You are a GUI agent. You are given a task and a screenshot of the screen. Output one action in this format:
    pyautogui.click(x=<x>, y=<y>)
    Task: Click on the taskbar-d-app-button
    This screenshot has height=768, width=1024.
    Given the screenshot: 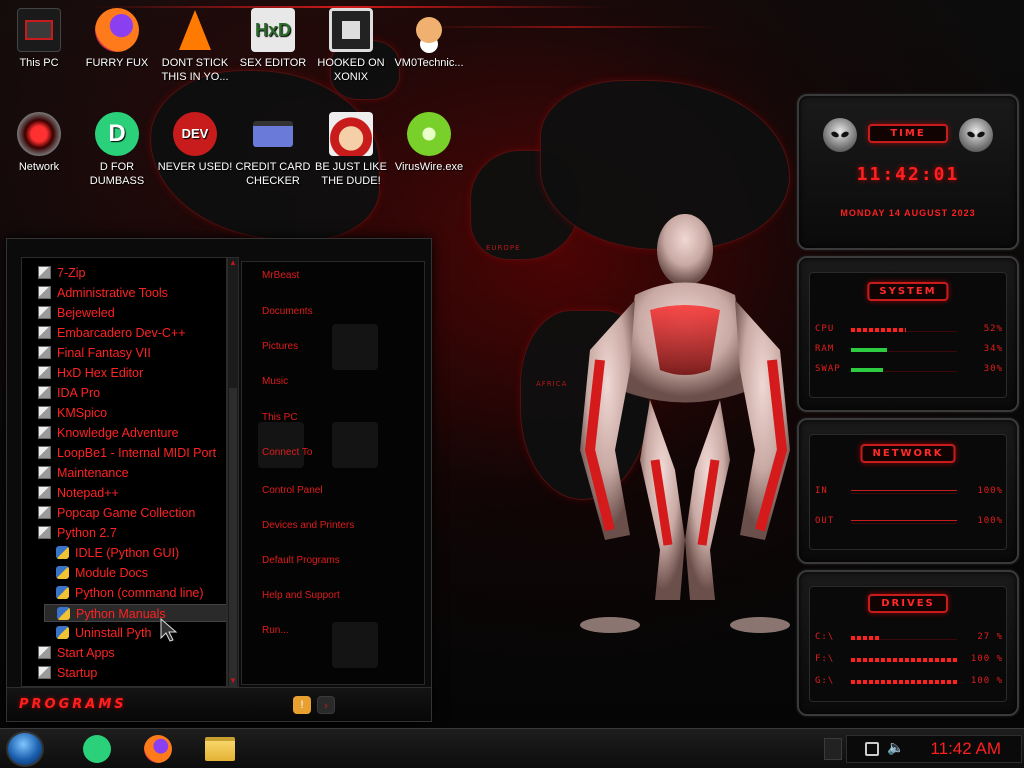 What is the action you would take?
    pyautogui.click(x=97, y=749)
    